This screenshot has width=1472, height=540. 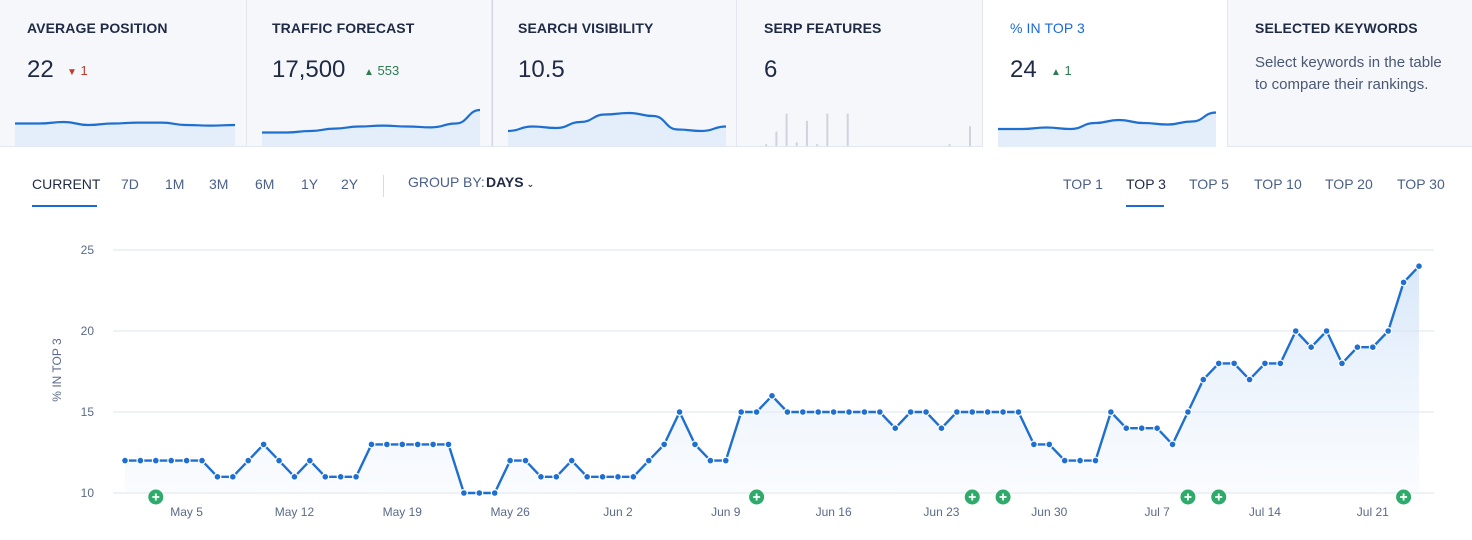 What do you see at coordinates (1349, 184) in the screenshot?
I see `tab-top-20: TOP 20` at bounding box center [1349, 184].